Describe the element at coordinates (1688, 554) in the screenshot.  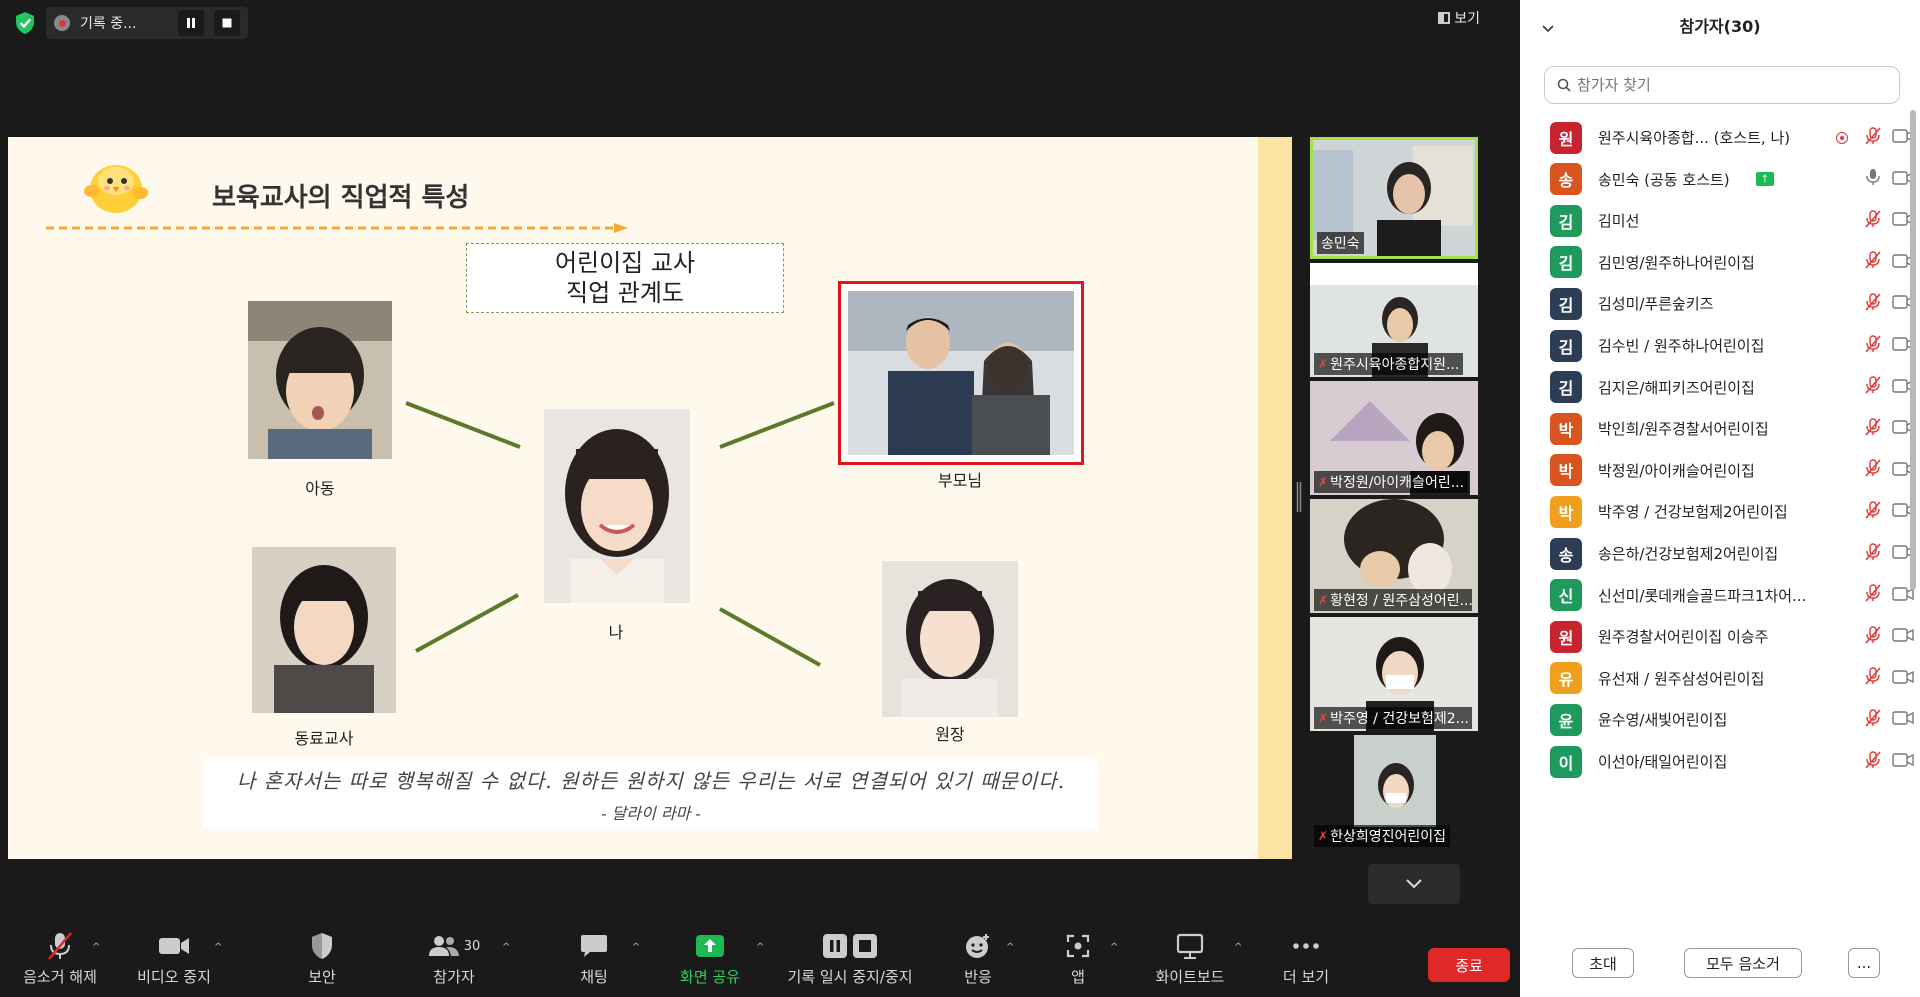
I see `participant-name: 송은하/건강보험제2어린이집` at that location.